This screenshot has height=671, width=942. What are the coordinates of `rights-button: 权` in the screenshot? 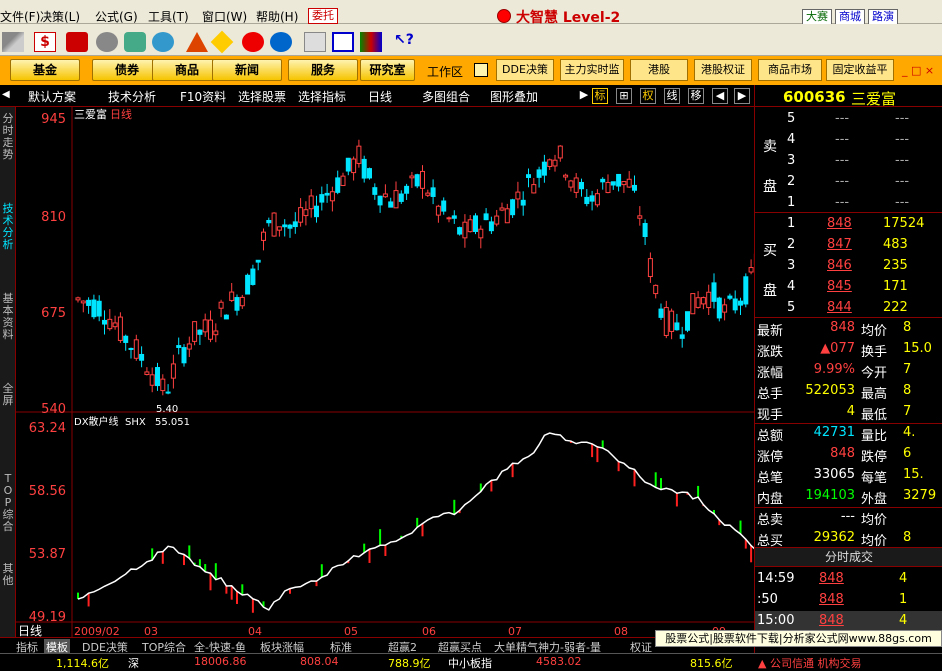 It's located at (648, 96).